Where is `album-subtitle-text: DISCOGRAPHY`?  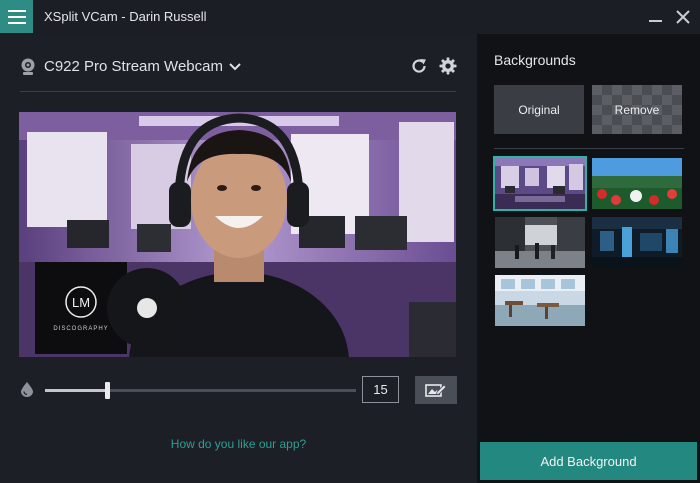
album-subtitle-text: DISCOGRAPHY is located at coordinates (80, 329).